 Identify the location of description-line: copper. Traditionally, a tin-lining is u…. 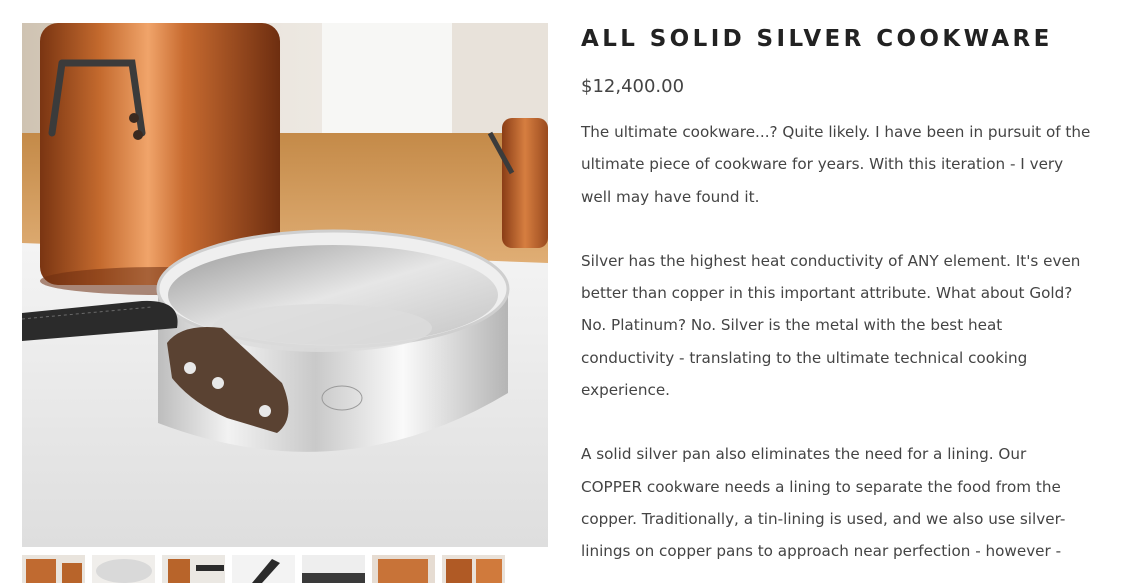
(823, 518).